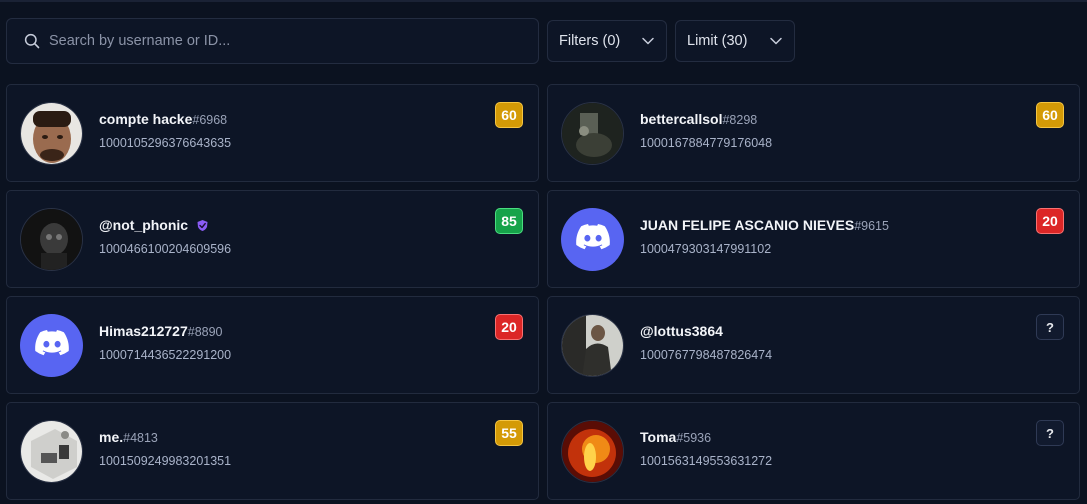 Image resolution: width=1087 pixels, height=504 pixels. What do you see at coordinates (144, 225) in the screenshot?
I see `username: @not_phonic` at bounding box center [144, 225].